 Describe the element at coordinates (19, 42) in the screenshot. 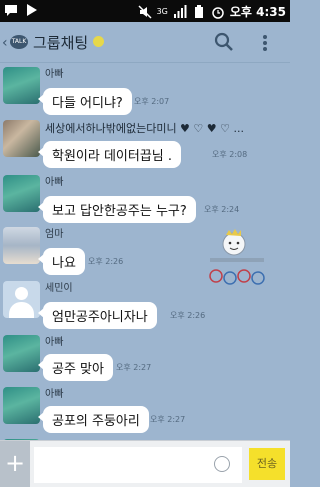

I see `talk-badge: TALK` at that location.